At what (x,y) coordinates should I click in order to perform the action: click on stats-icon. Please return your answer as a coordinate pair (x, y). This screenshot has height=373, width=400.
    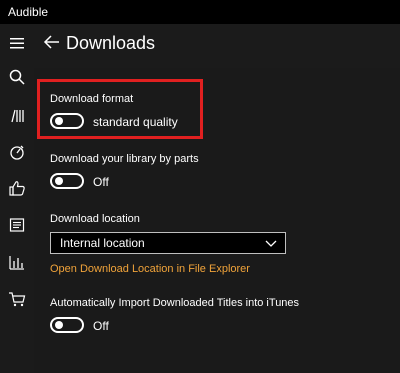
    Looking at the image, I should click on (17, 262).